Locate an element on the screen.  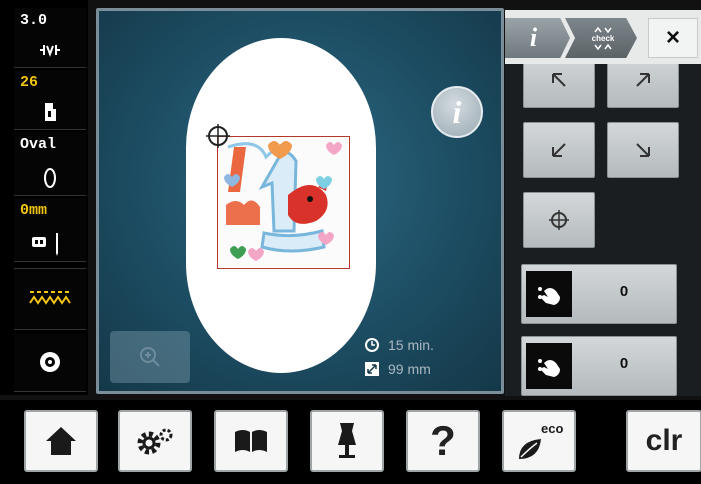
stitch-width-value: 3.0 is located at coordinates (34, 20).